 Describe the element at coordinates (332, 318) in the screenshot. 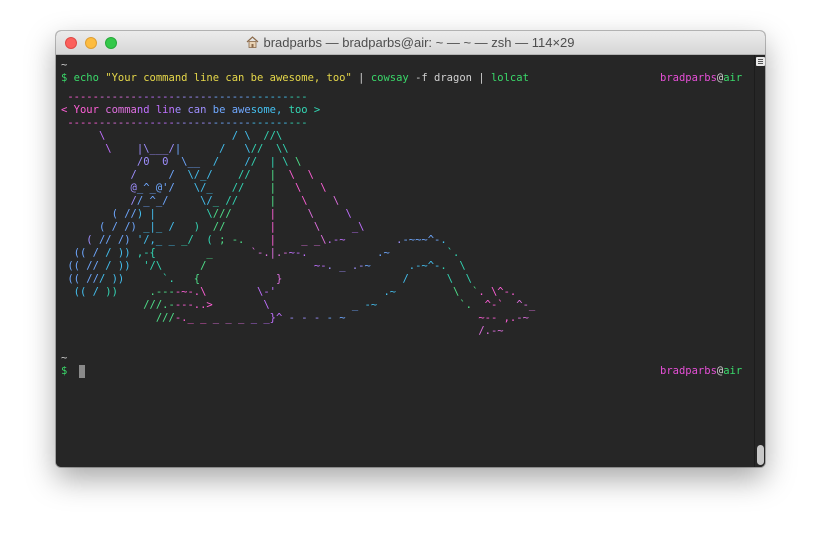

I see `art-line: ///-._ _ _ _ _ _ _}^ - - - - ~ ~-- ,.-~` at that location.